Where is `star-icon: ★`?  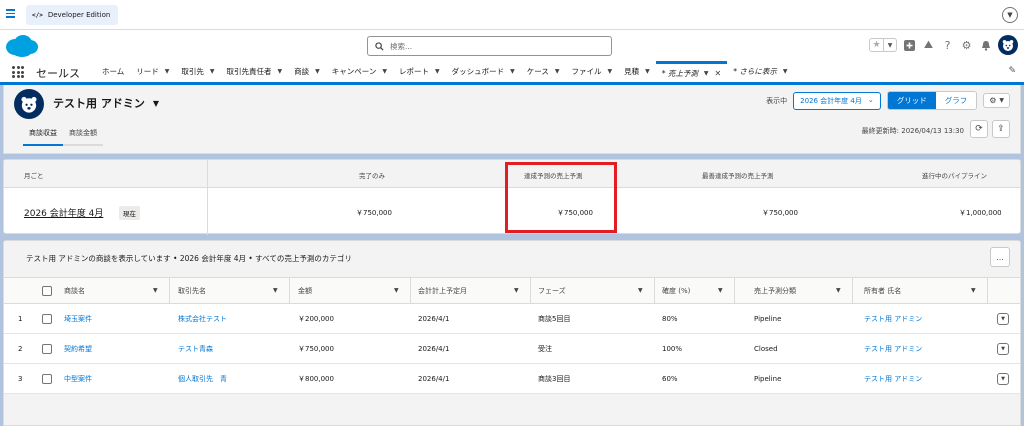
star-icon: ★ is located at coordinates (876, 45).